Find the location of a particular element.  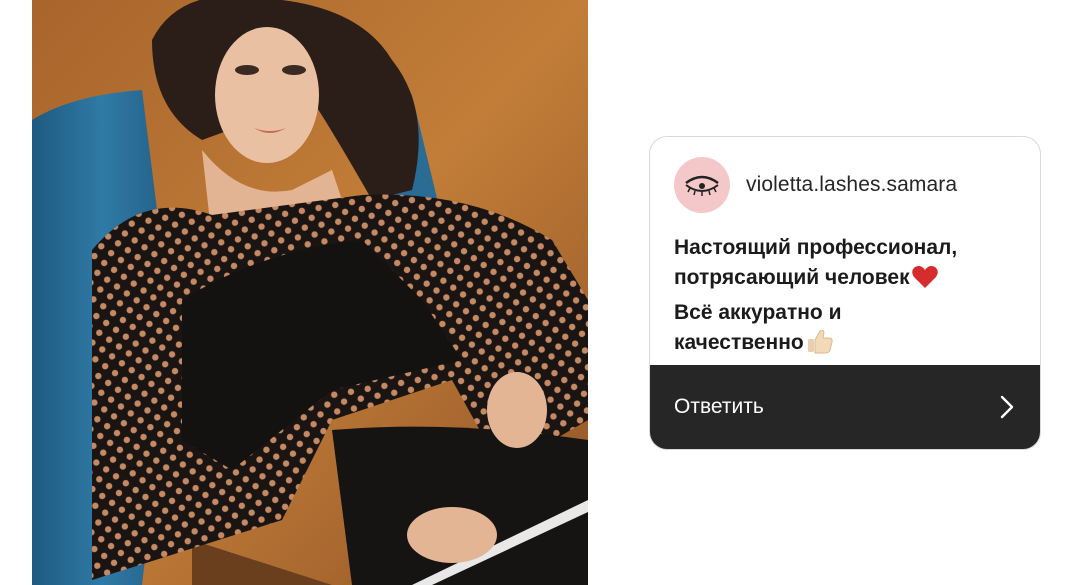

username: violetta.lashes.samara is located at coordinates (851, 185).